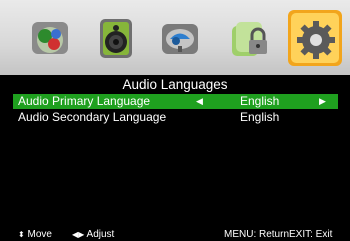 The image size is (350, 241). I want to click on adjust-label: Adjust, so click(100, 234).